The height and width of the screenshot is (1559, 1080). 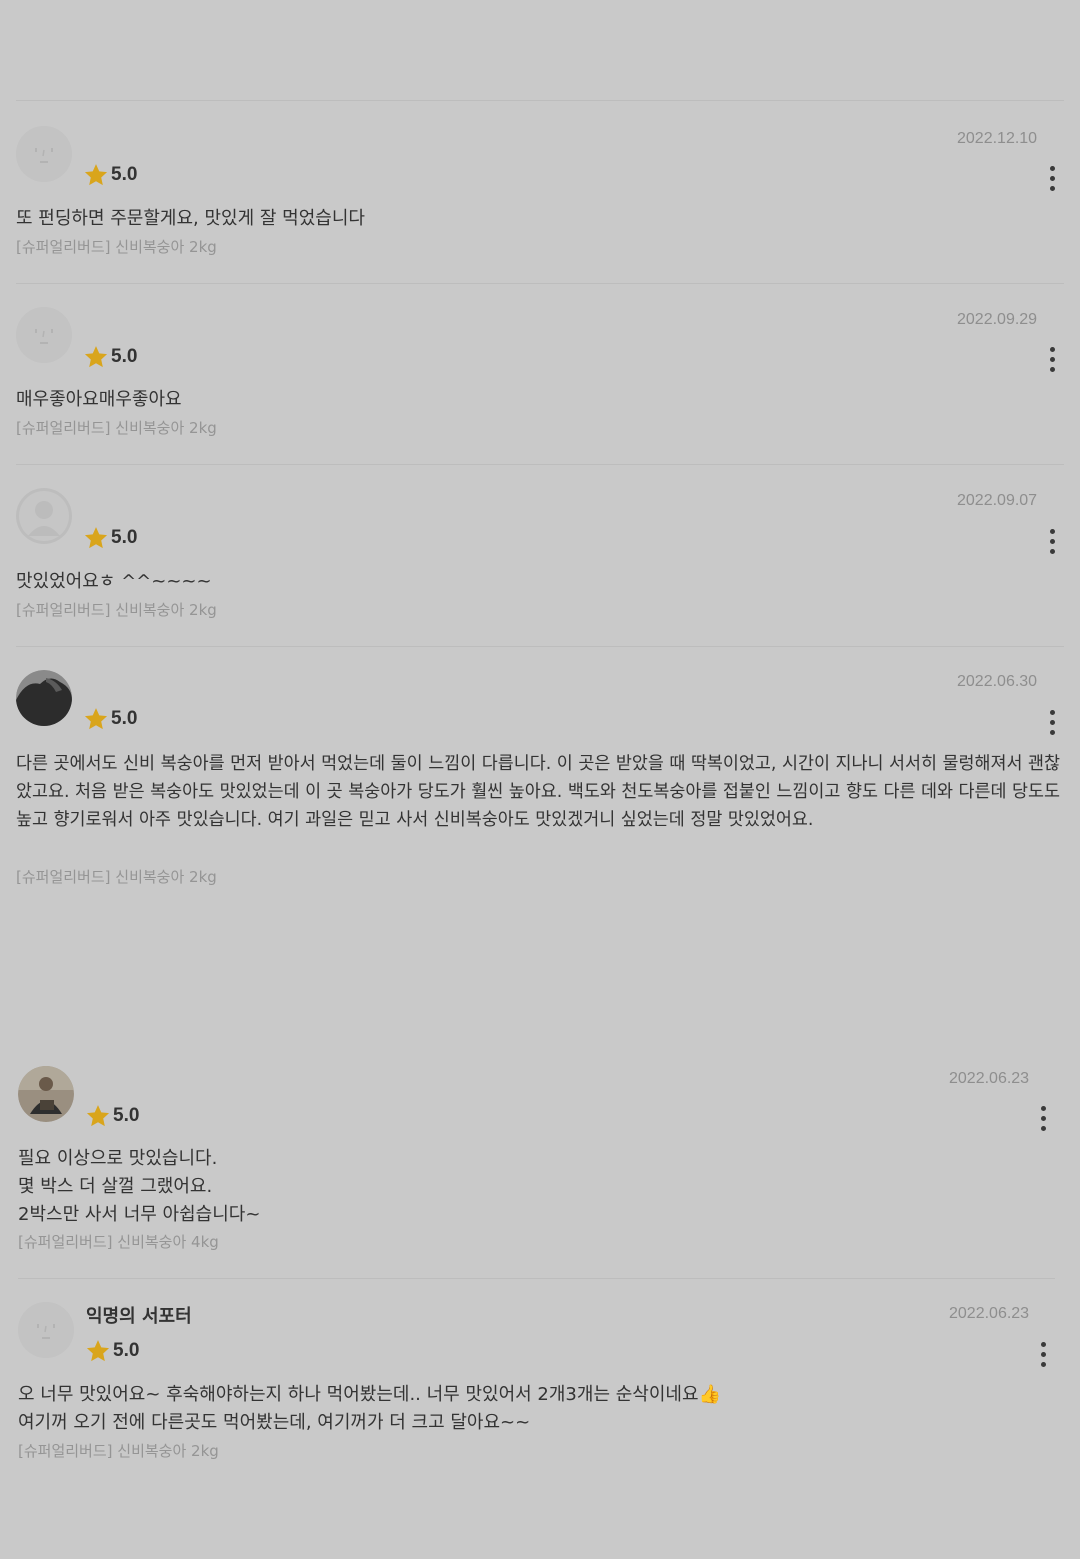 I want to click on photo-avatar-dark, so click(x=44, y=698).